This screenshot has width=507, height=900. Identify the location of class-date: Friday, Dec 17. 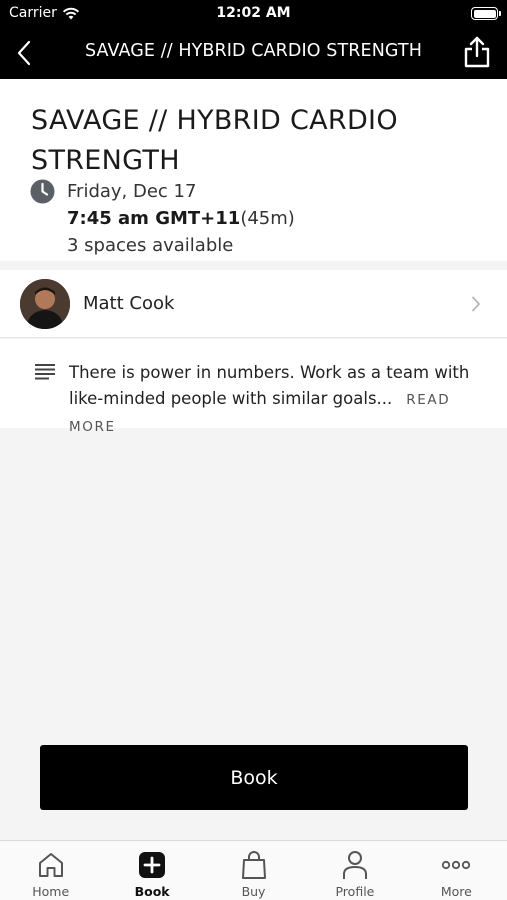
(132, 191).